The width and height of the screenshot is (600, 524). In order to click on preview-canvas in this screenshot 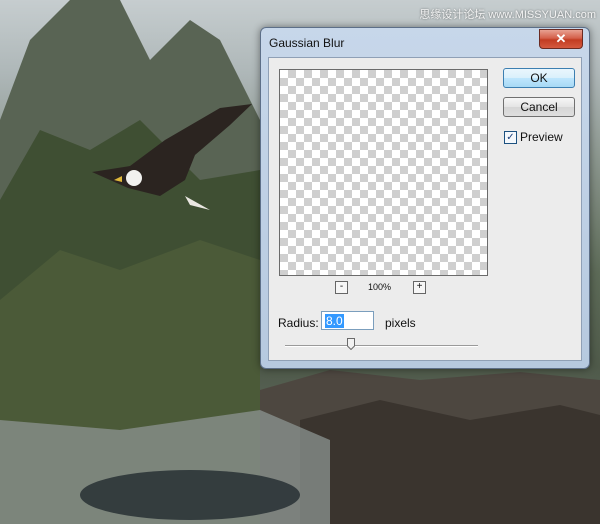, I will do `click(383, 172)`.